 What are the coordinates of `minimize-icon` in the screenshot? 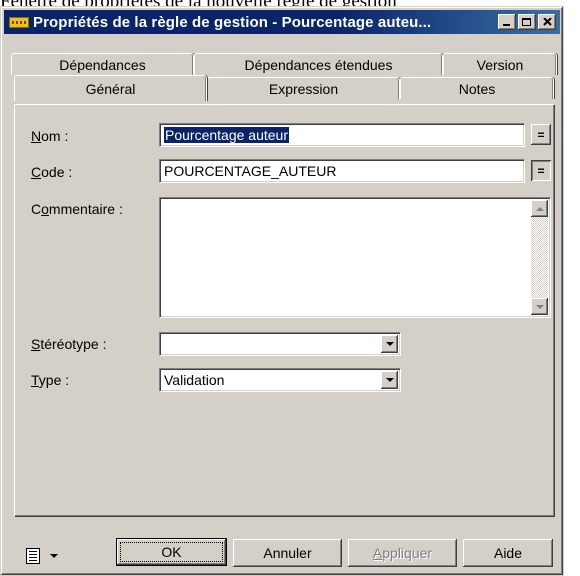 It's located at (507, 22).